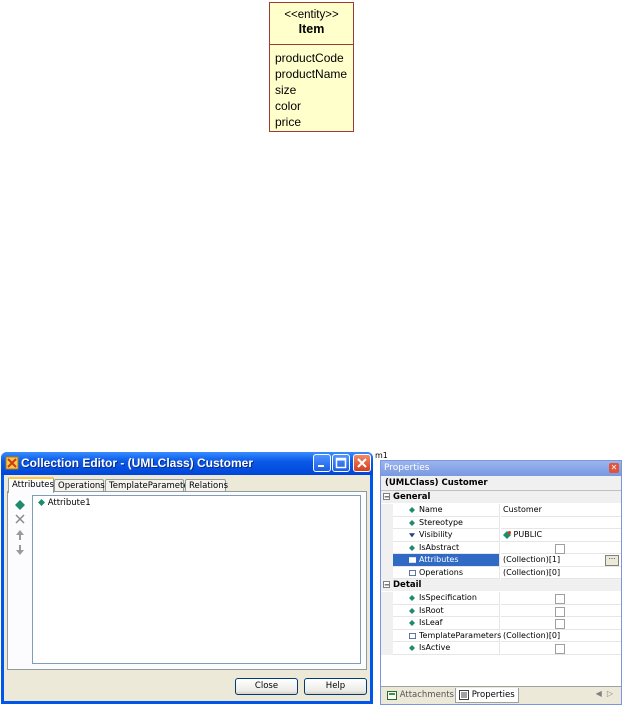  What do you see at coordinates (561, 510) in the screenshot?
I see `property-value: Customer` at bounding box center [561, 510].